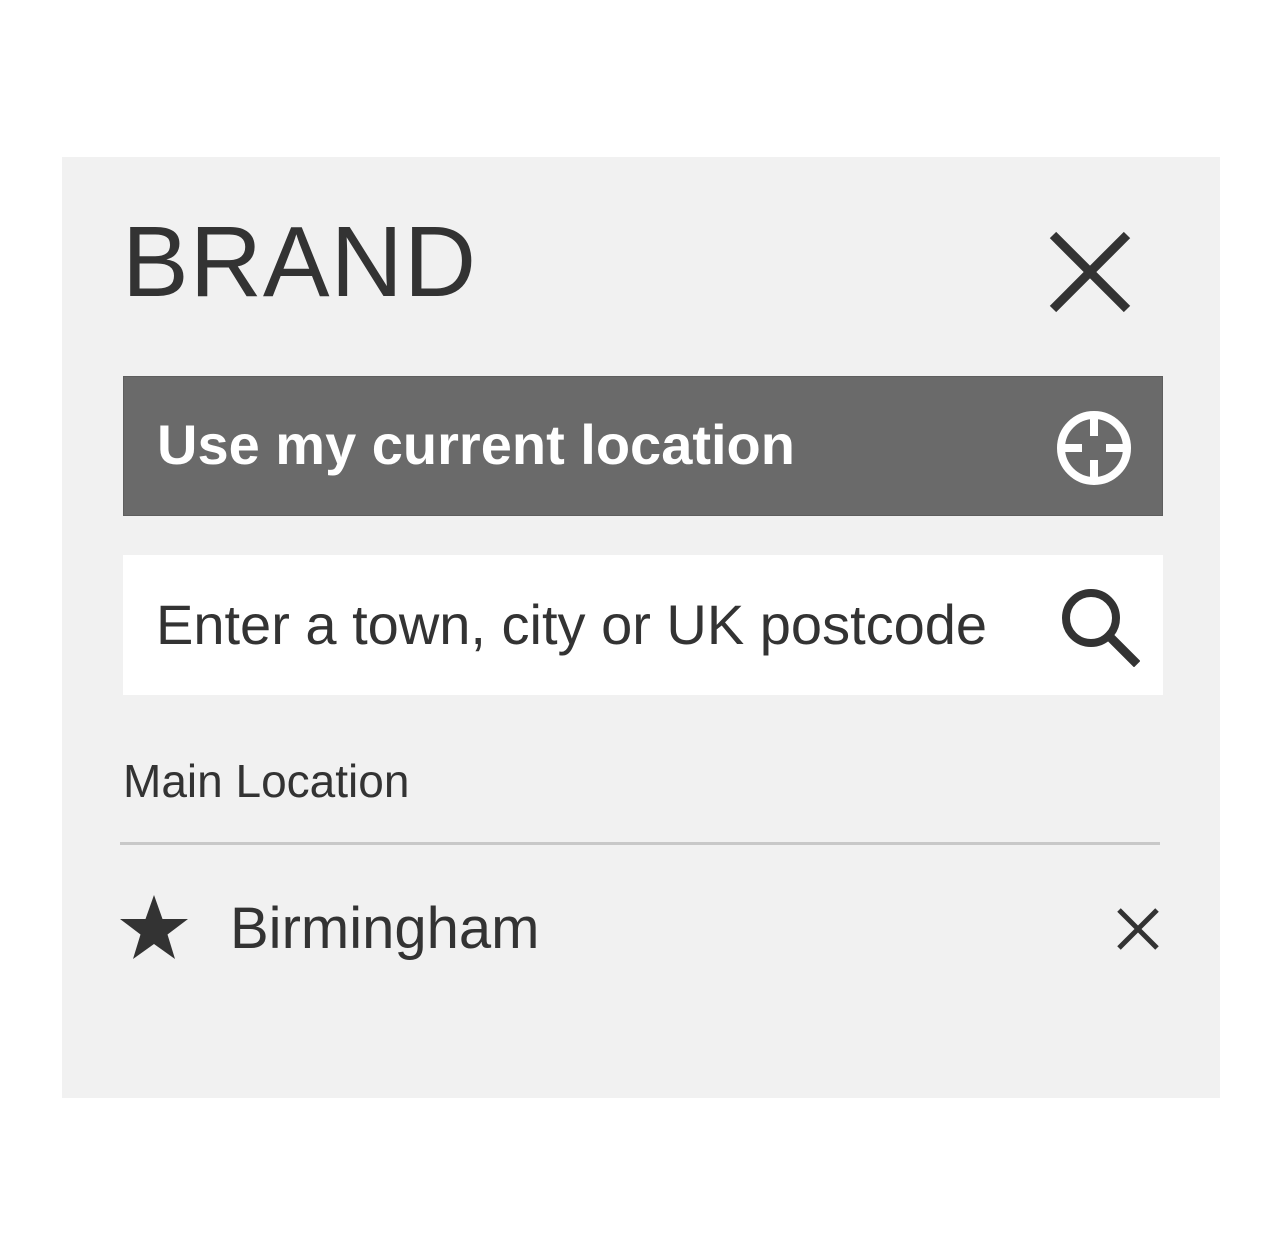 This screenshot has height=1256, width=1280. I want to click on main-location-heading: Main Location, so click(266, 781).